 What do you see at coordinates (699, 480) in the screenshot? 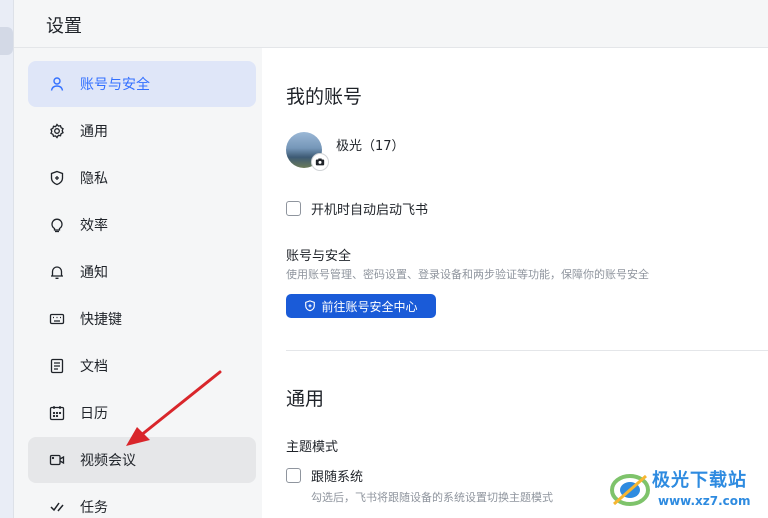
I see `watermark-name: 极光下载站` at bounding box center [699, 480].